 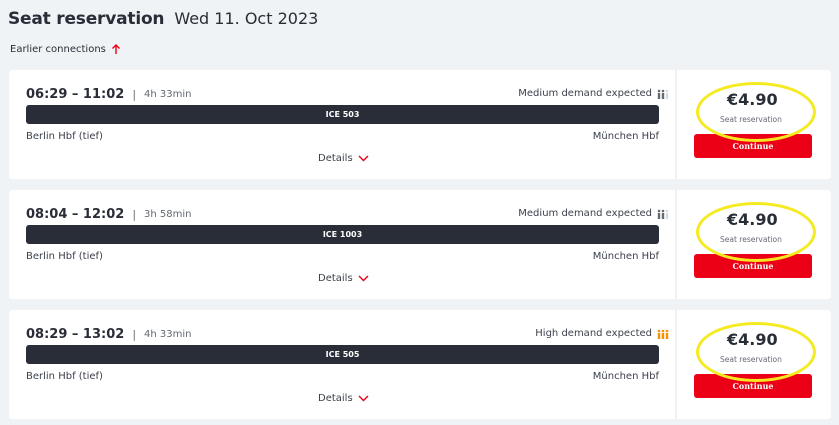 I want to click on train-bar: ICE 1003, so click(x=342, y=234).